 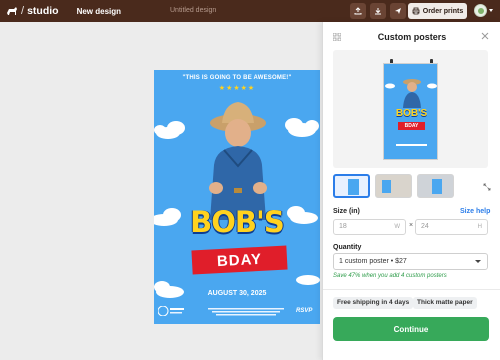 I want to click on upload-icon, so click(x=358, y=11).